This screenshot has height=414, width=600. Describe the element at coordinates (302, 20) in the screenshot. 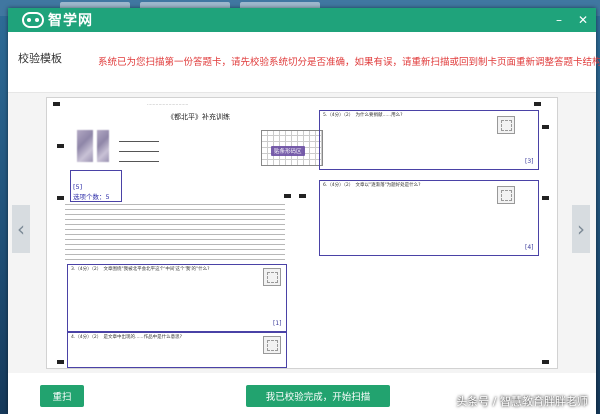

I see `title-bar: 智学网 – ✕` at that location.